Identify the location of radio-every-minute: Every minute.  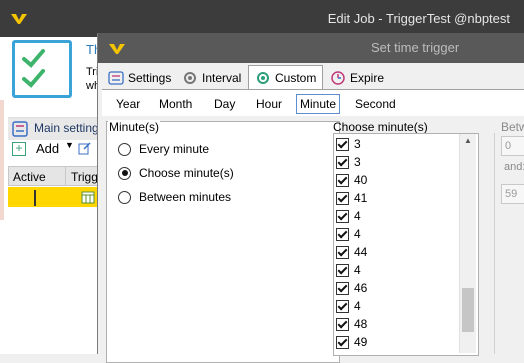
(163, 149).